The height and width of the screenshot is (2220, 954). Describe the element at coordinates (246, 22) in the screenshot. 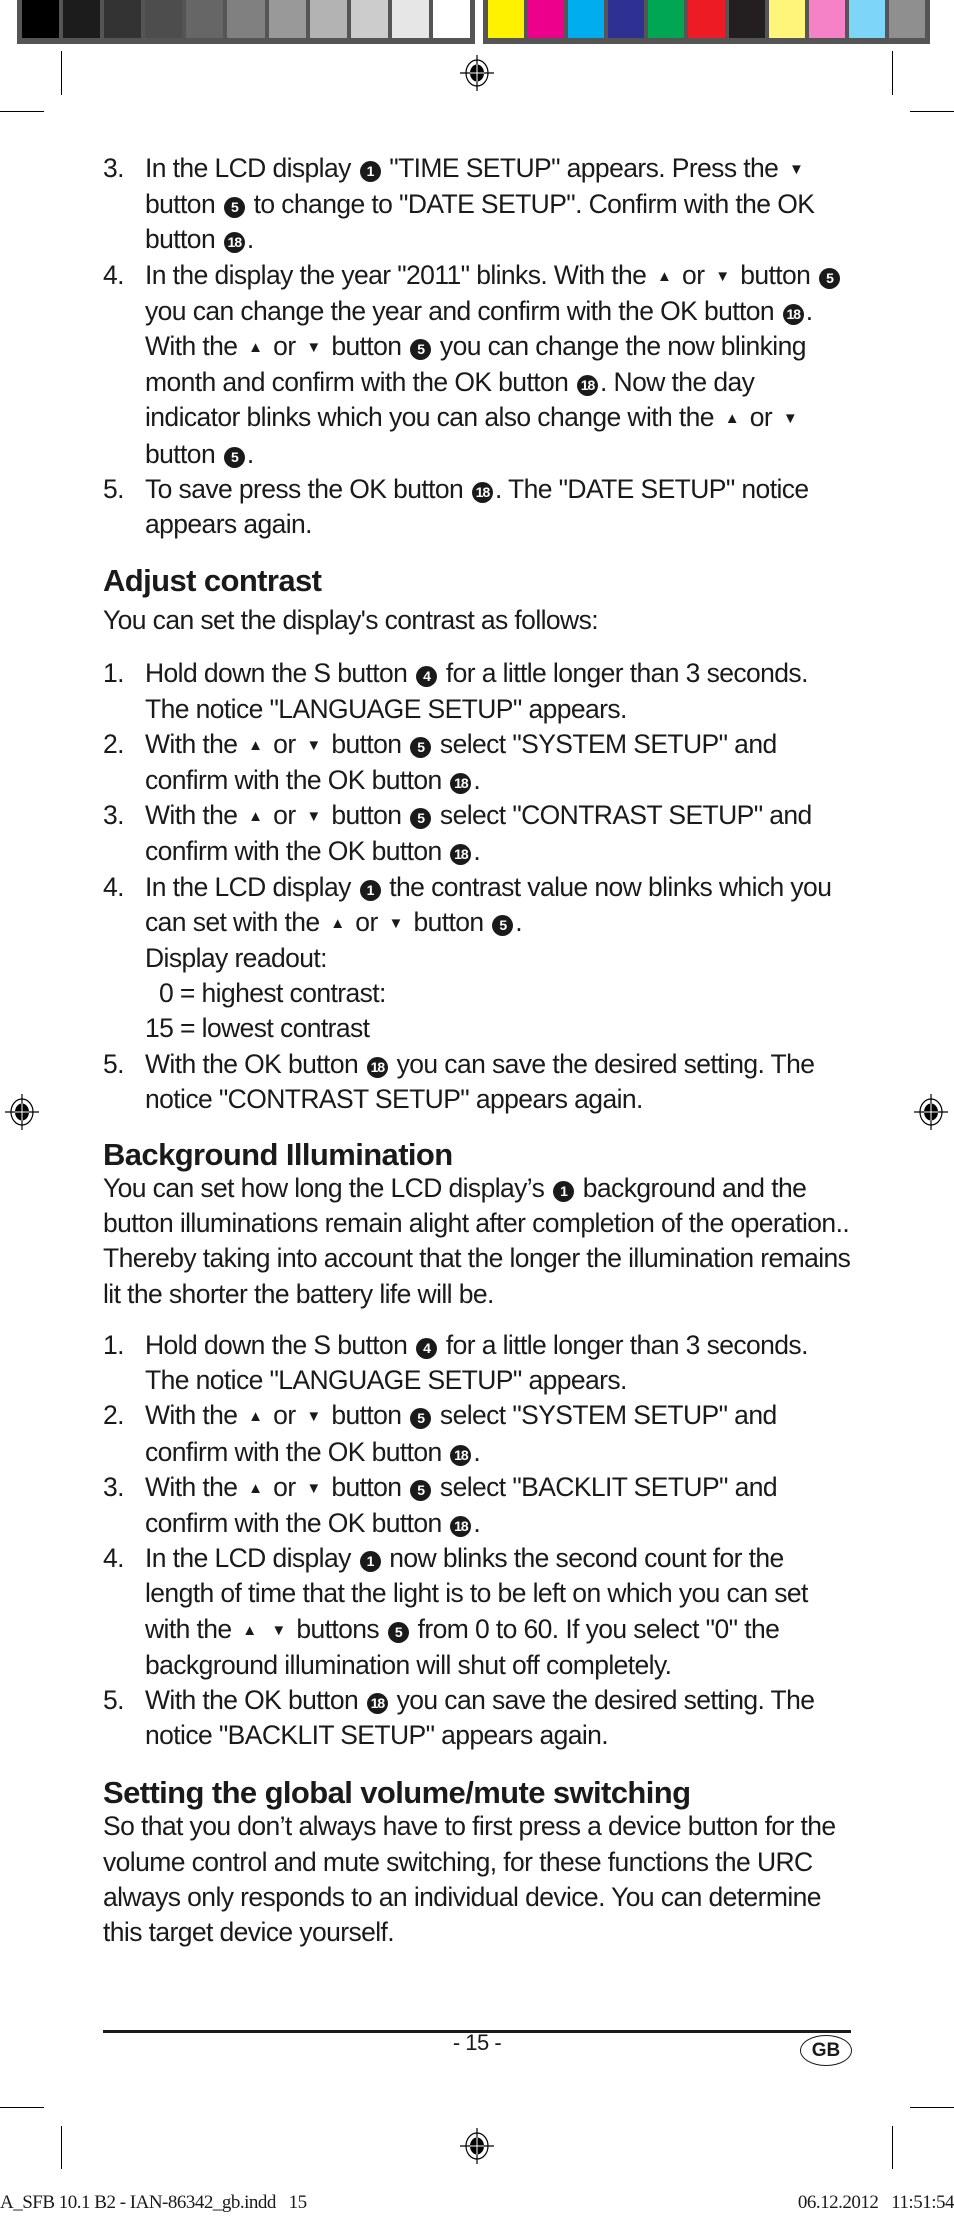

I see `grayscale-color-bar` at that location.